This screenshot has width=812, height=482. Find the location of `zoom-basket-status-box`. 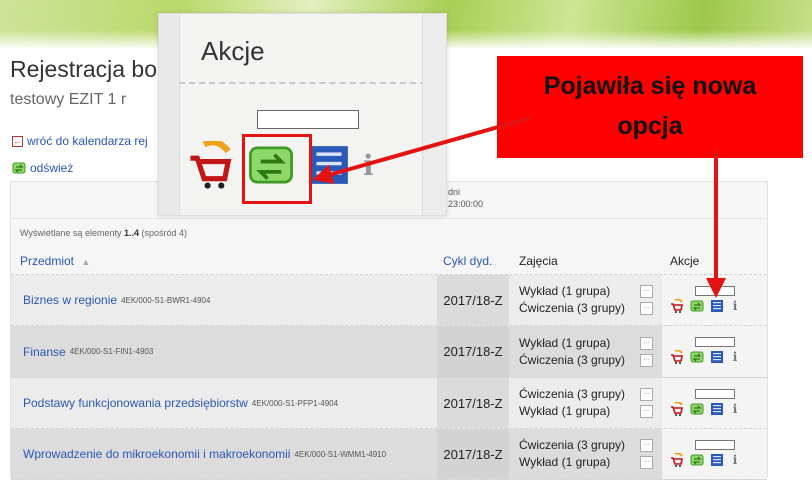

zoom-basket-status-box is located at coordinates (308, 119).